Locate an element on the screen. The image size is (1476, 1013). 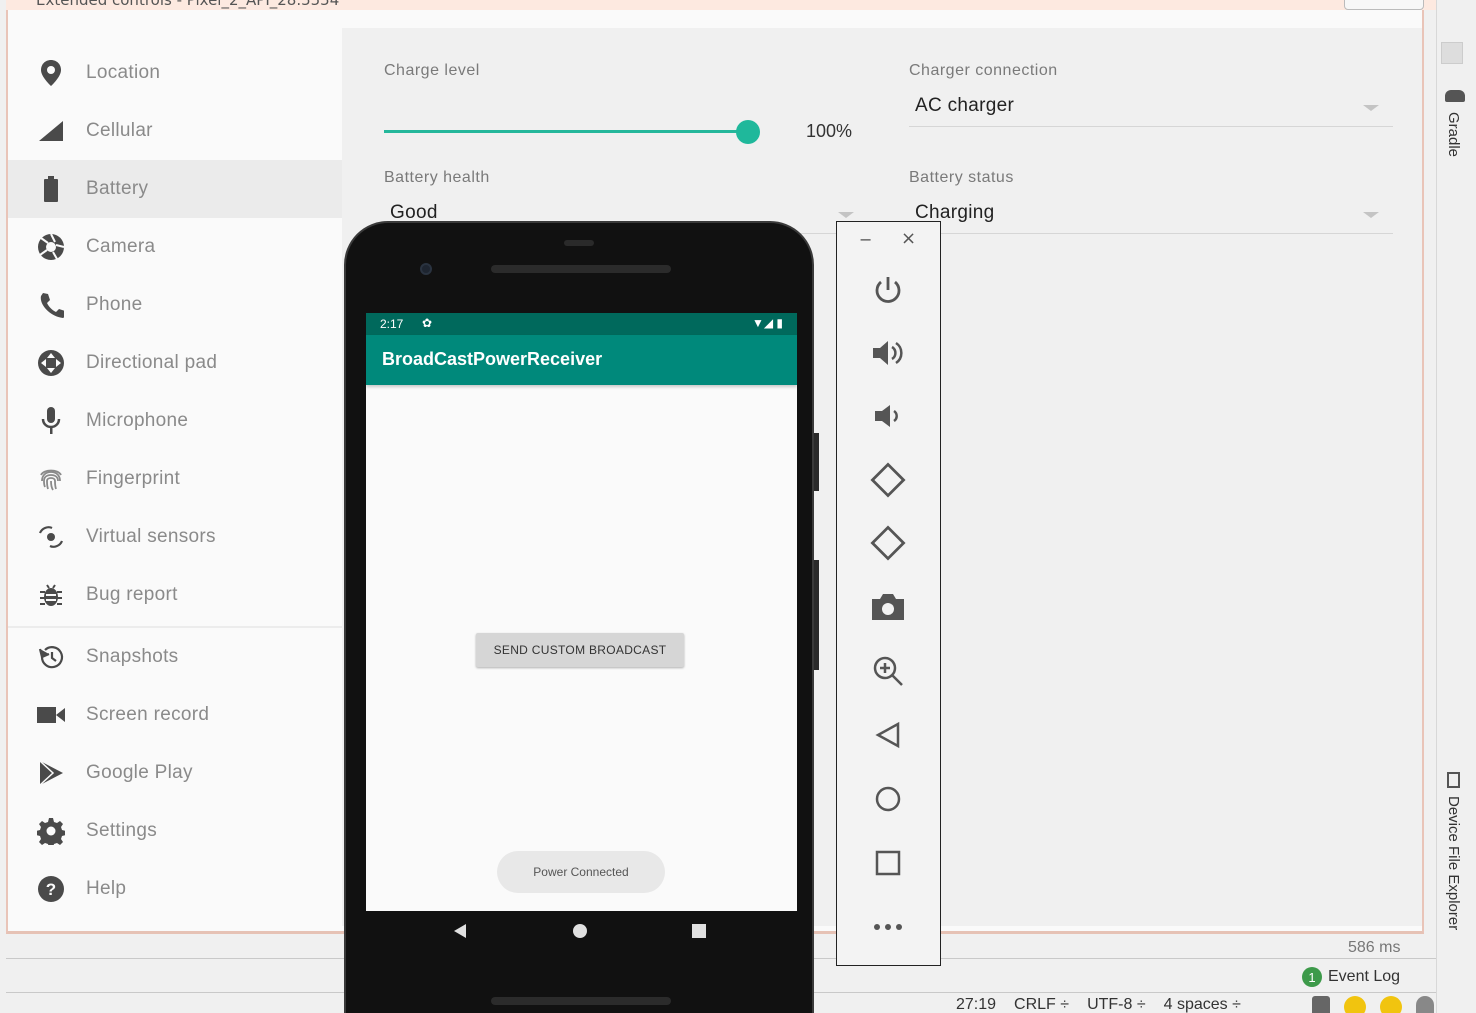
more-button is located at coordinates (888, 927).